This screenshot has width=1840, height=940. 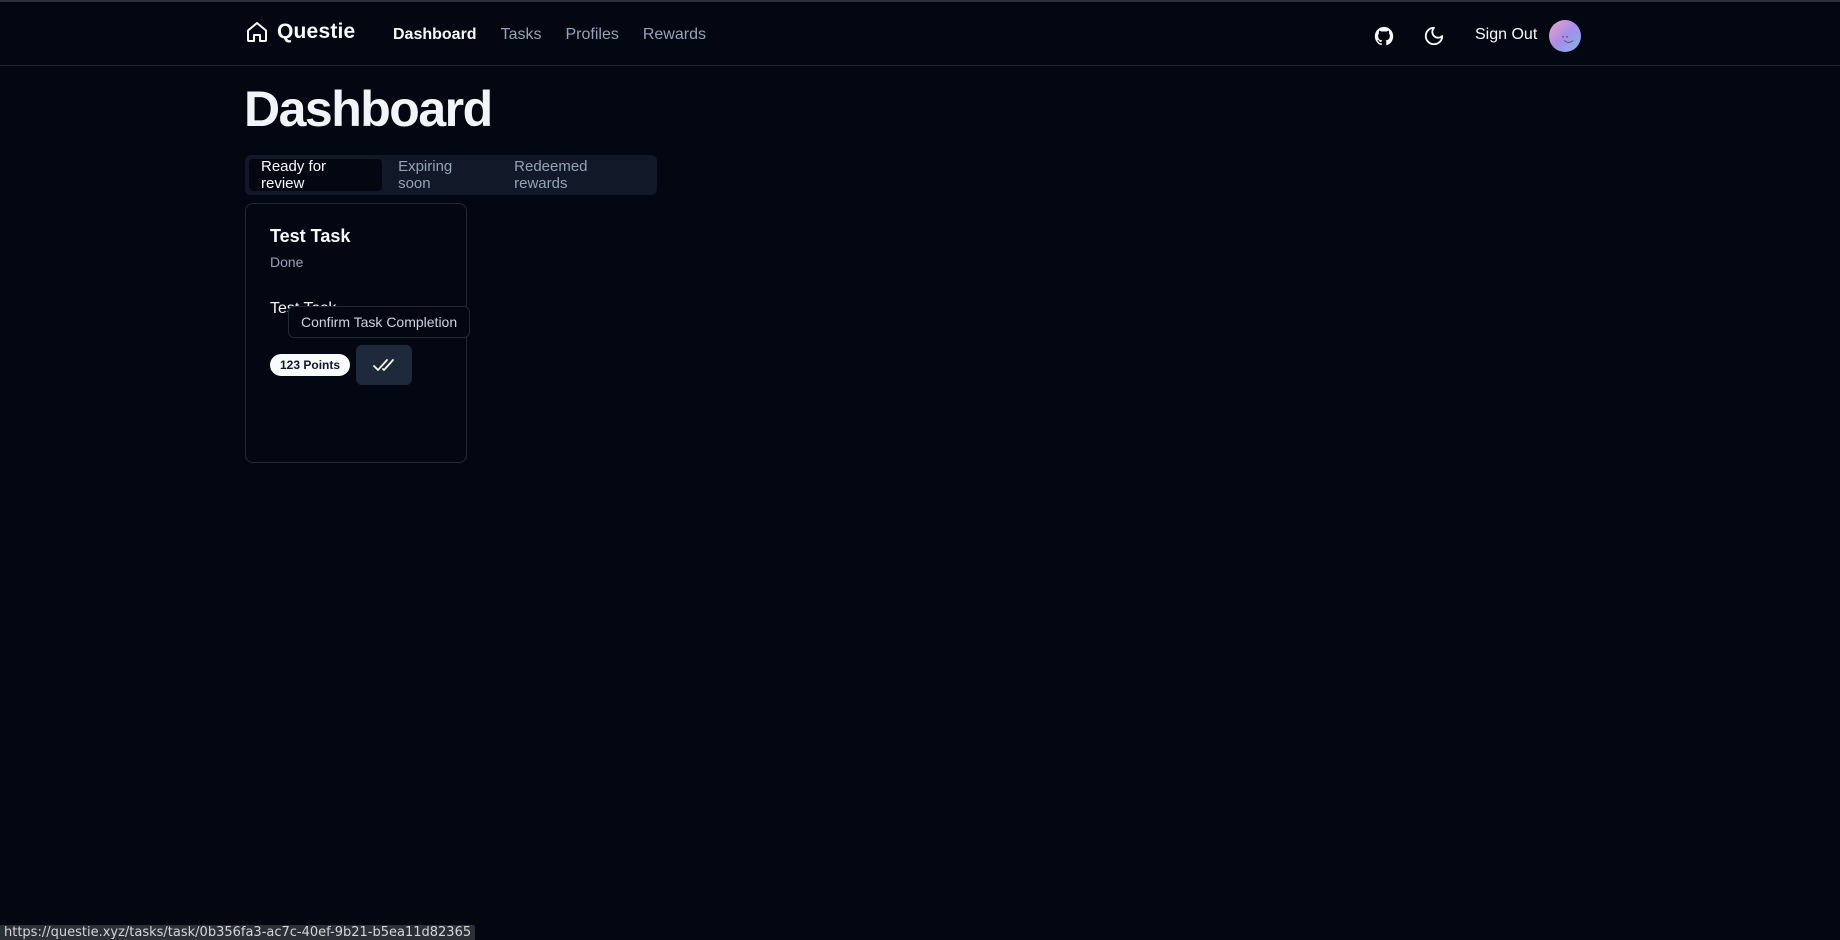 What do you see at coordinates (368, 109) in the screenshot?
I see `page-title: Dashboard` at bounding box center [368, 109].